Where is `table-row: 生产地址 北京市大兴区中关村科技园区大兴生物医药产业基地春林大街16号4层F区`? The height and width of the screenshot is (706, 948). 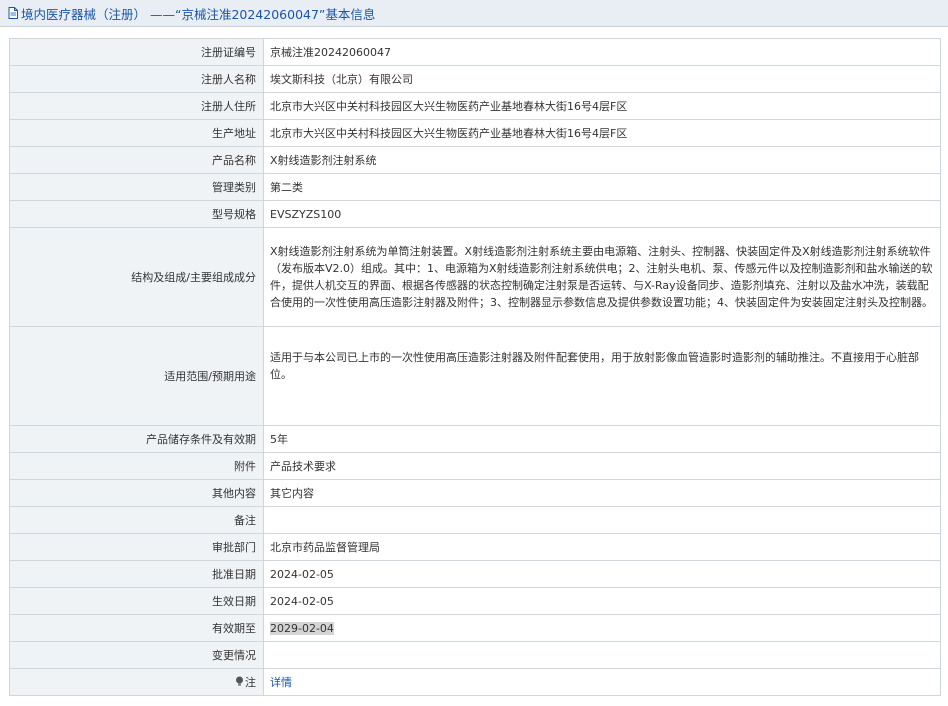
table-row: 生产地址 北京市大兴区中关村科技园区大兴生物医药产业基地春林大街16号4层F区 is located at coordinates (475, 133).